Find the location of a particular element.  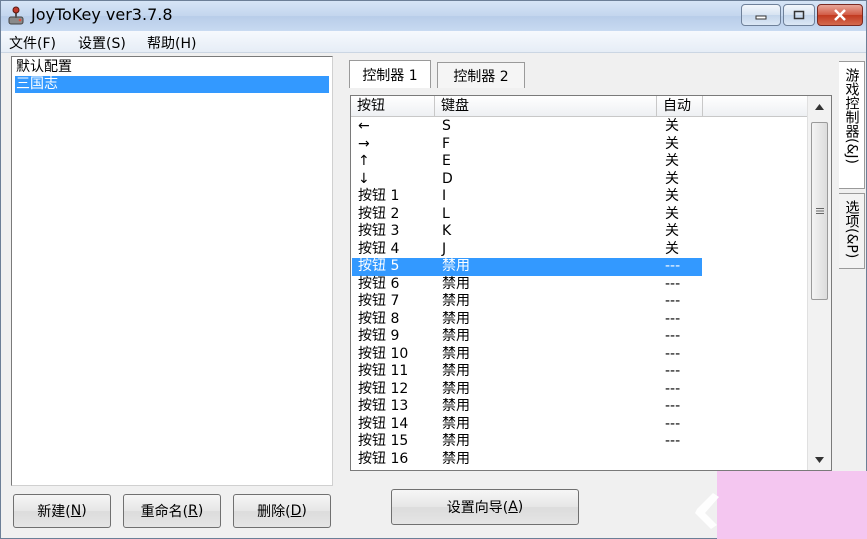

table-row: 按钮 16 禁用 is located at coordinates (527, 460).